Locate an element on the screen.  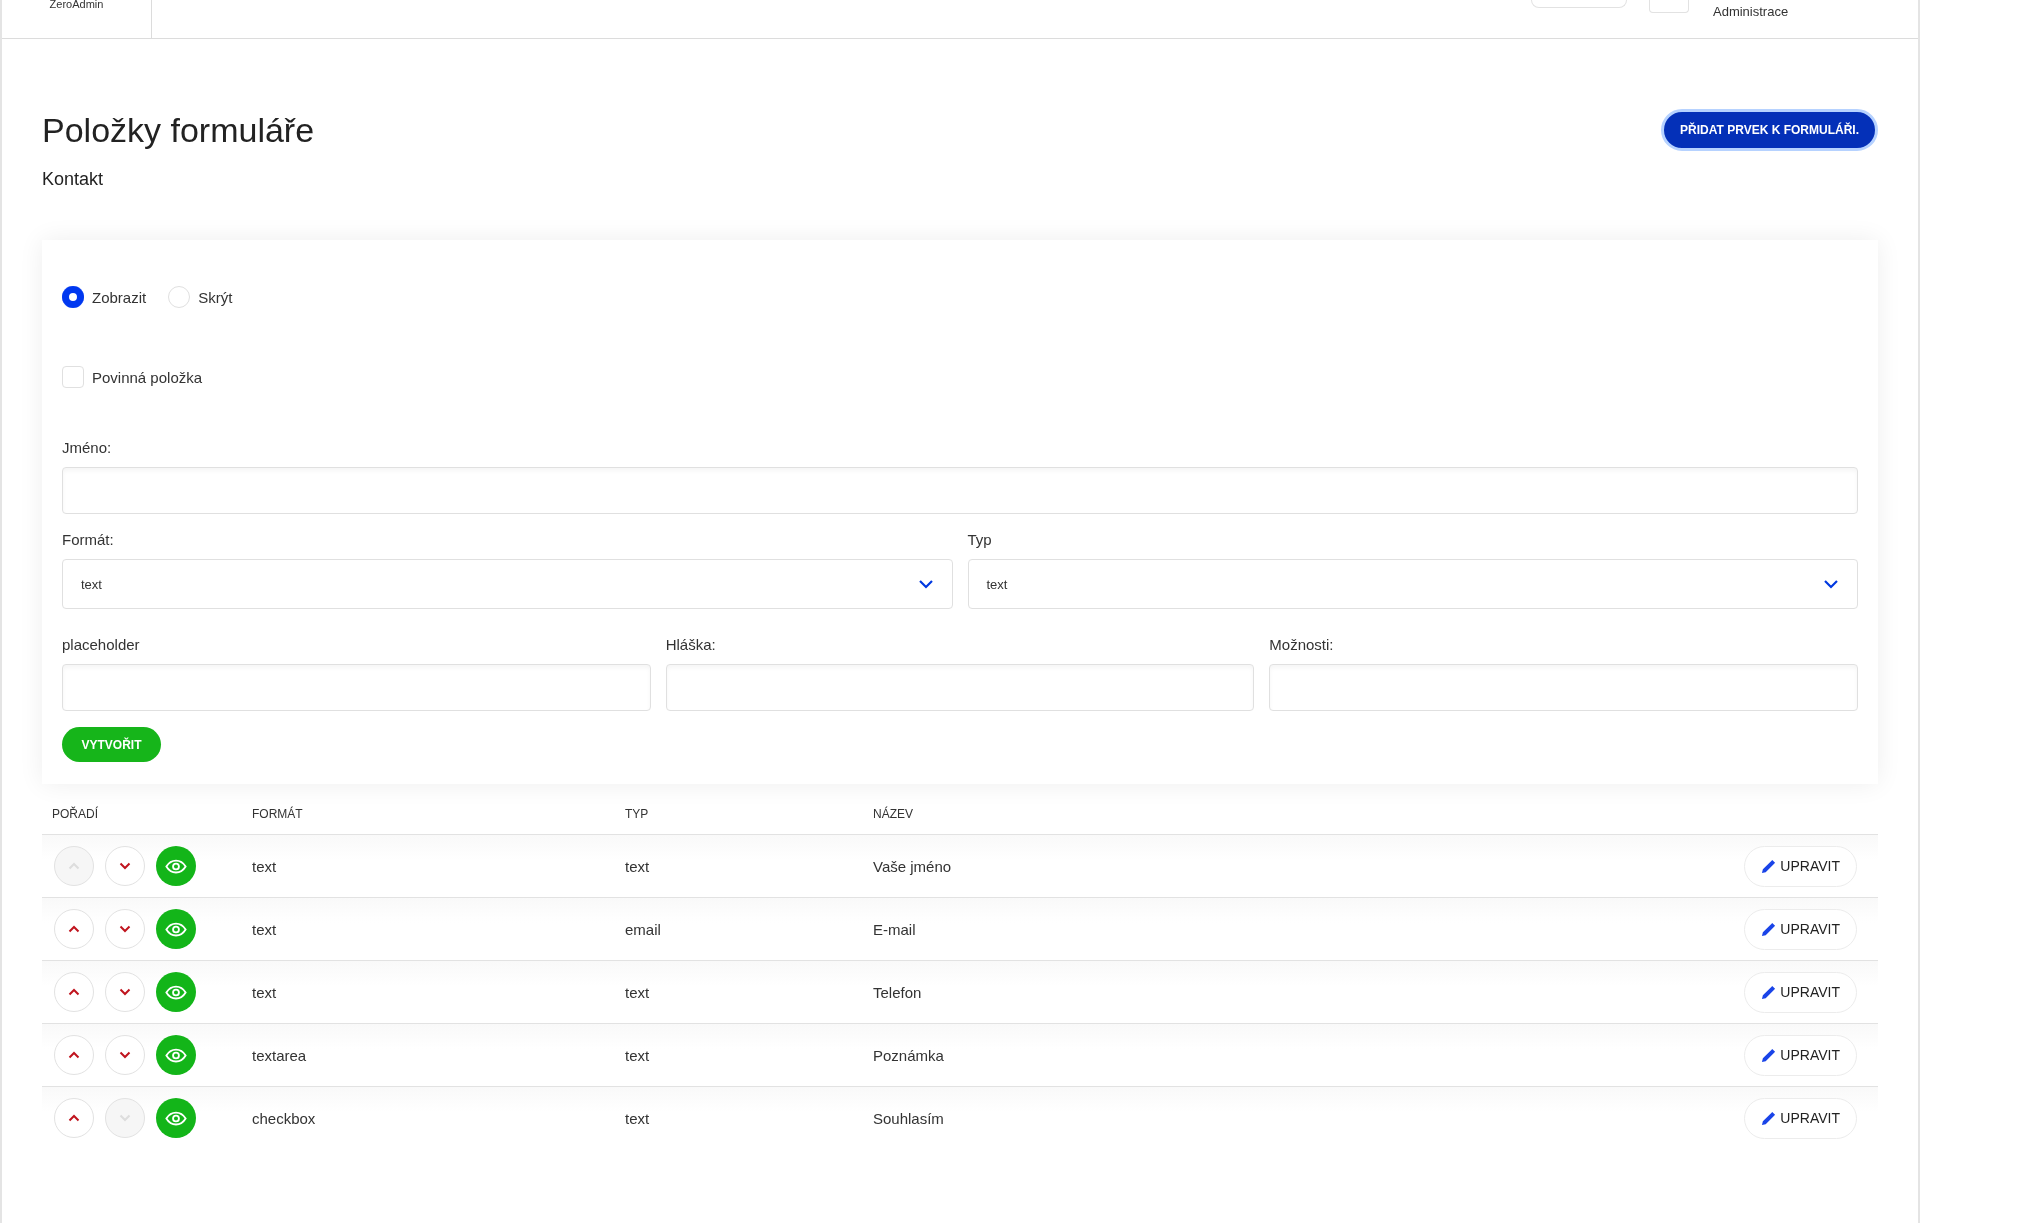
radio-label: Zobrazit is located at coordinates (119, 297).